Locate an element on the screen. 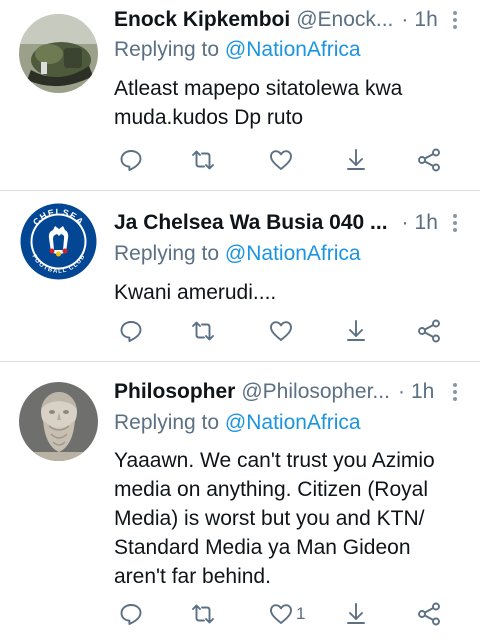 The image size is (480, 642). chelsea-crest-icon: CHELSEA FOOTBALL CLUB is located at coordinates (58, 241).